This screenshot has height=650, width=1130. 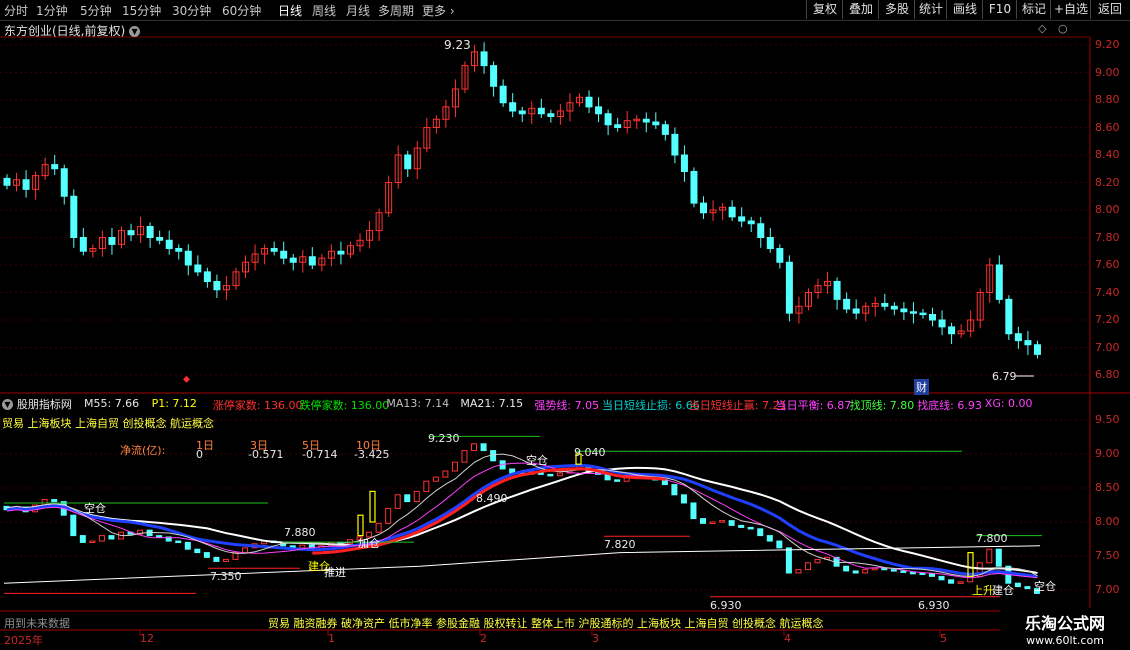 I want to click on indicator-value: 当日短线止损: 6.66, so click(x=651, y=405).